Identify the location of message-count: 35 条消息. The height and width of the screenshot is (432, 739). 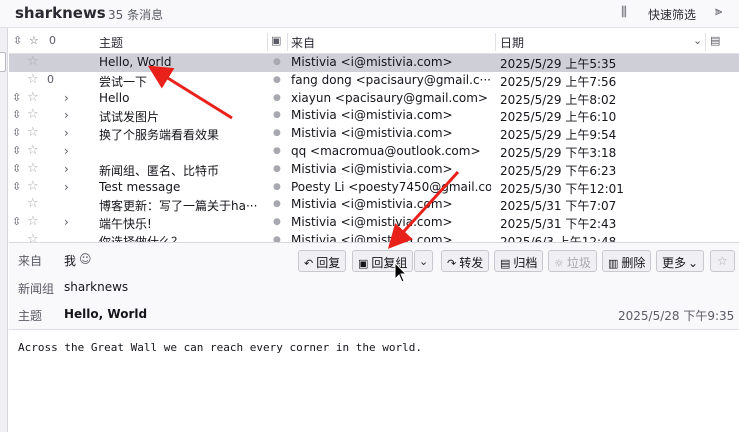
(136, 15).